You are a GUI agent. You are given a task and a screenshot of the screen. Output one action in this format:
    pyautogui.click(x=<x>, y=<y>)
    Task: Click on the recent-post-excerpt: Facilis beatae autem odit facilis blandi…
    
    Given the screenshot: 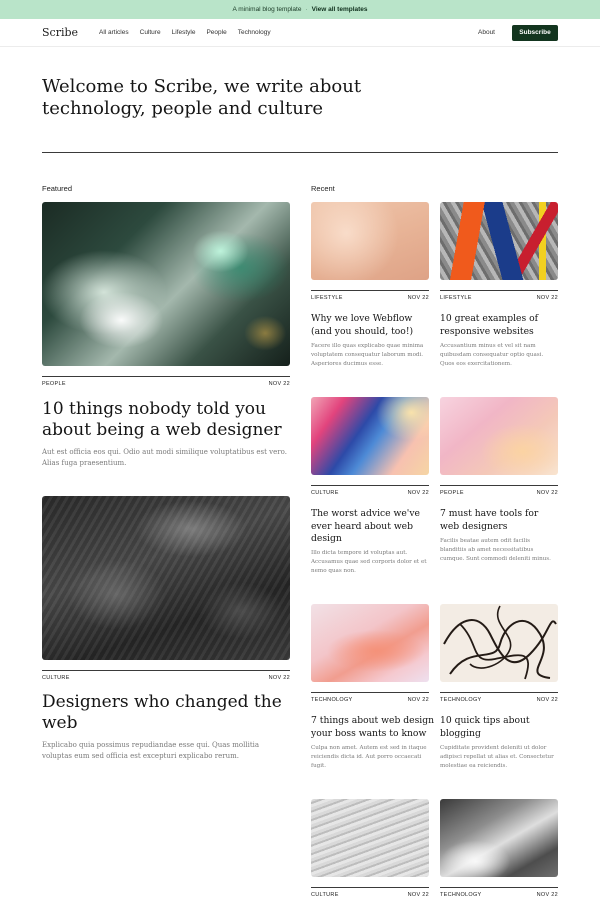 What is the action you would take?
    pyautogui.click(x=495, y=550)
    